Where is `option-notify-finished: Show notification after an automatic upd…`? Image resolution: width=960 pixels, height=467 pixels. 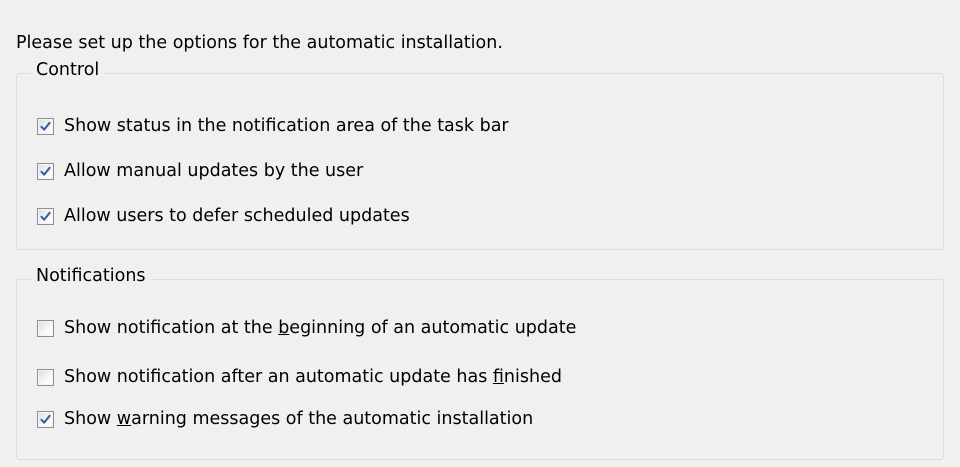 option-notify-finished: Show notification after an automatic upd… is located at coordinates (299, 377).